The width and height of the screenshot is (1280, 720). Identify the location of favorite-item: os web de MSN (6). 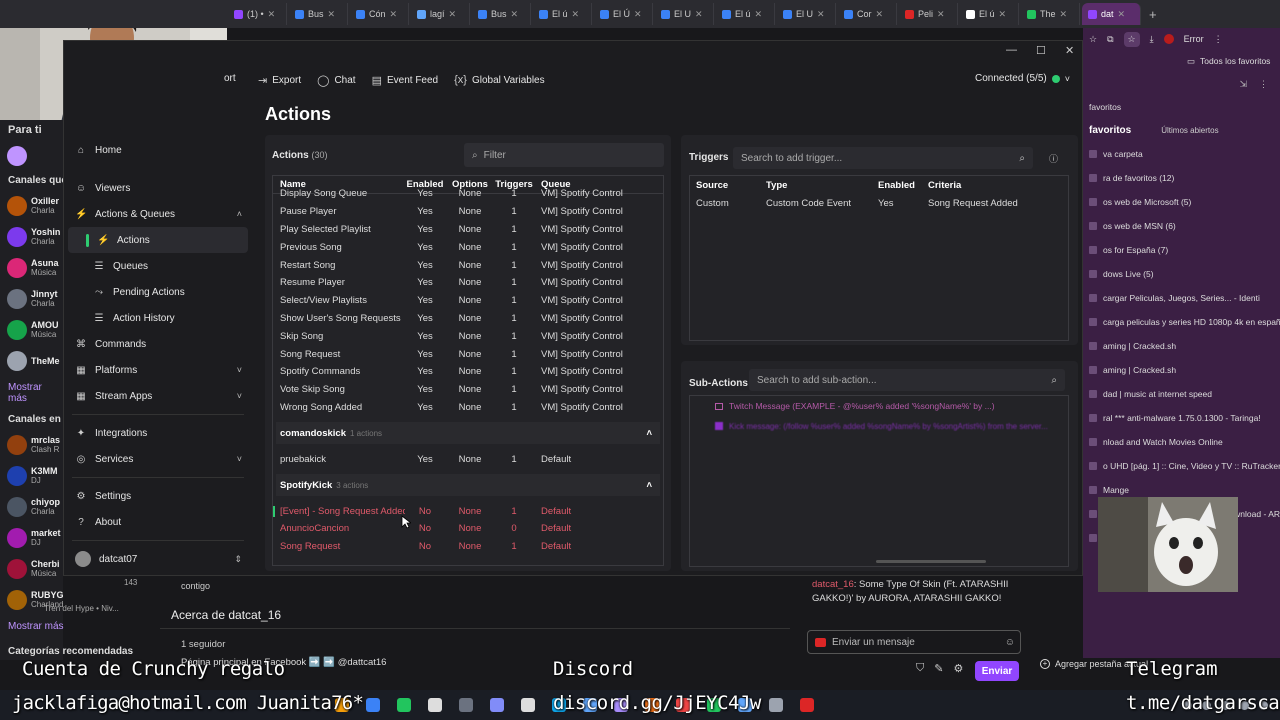
(1181, 226).